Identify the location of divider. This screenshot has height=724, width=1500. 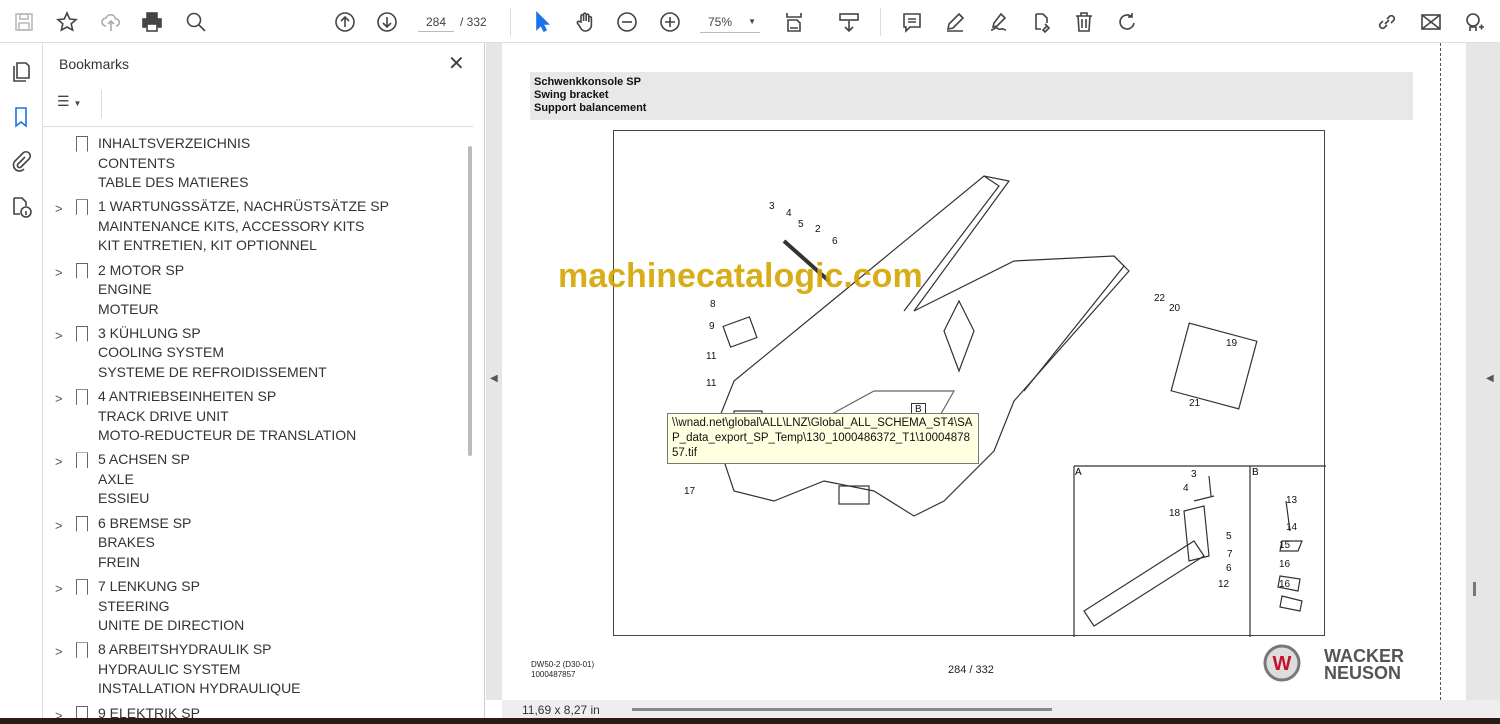
(258, 126).